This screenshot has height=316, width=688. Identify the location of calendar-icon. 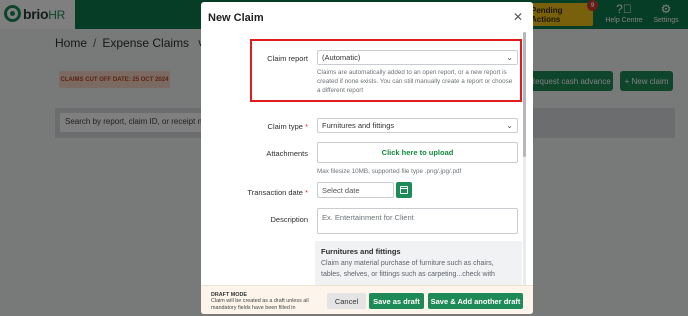
(404, 190).